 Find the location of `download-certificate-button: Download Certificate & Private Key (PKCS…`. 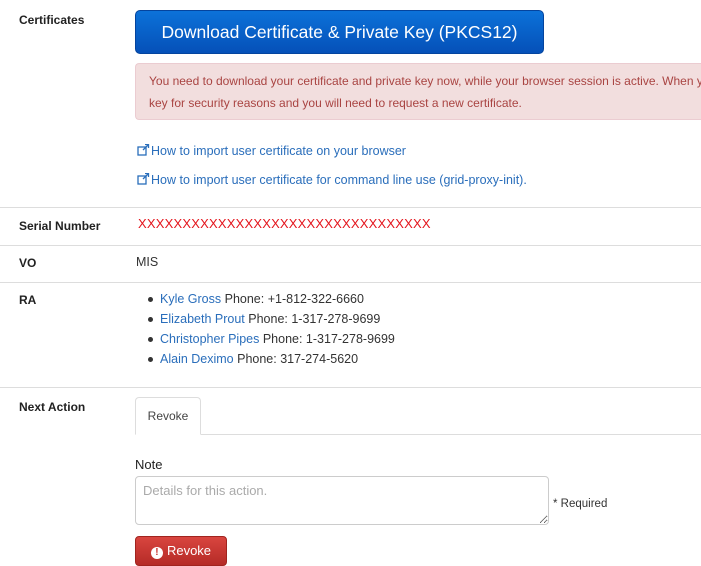

download-certificate-button: Download Certificate & Private Key (PKCS… is located at coordinates (339, 32).